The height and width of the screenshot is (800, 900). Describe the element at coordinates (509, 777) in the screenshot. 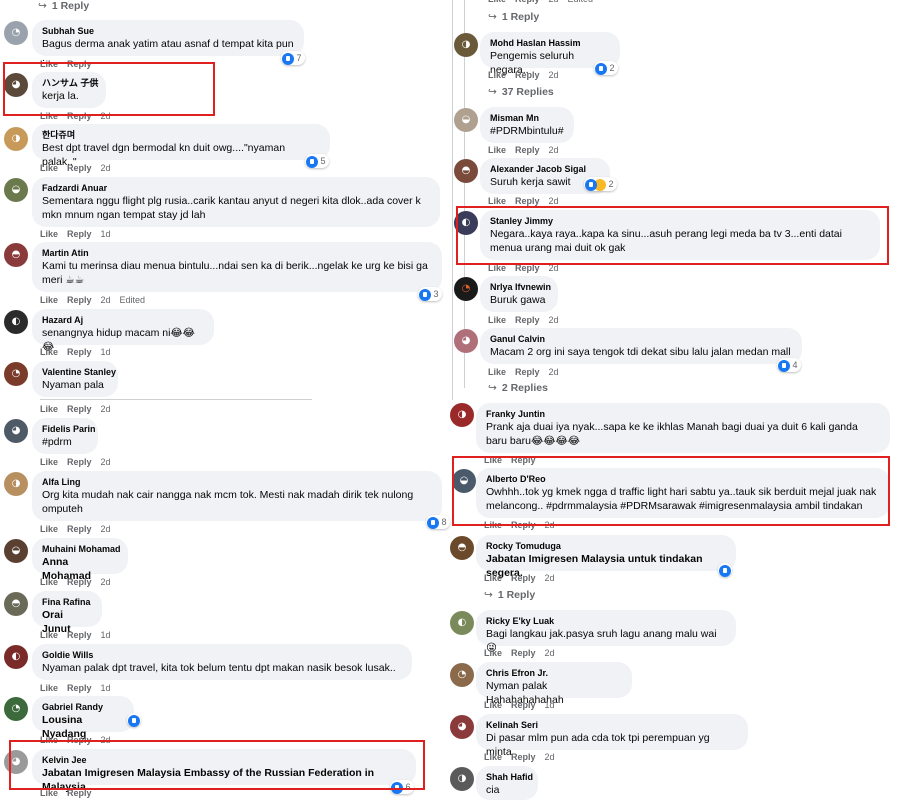

I see `author-name: Shah Hafid` at that location.